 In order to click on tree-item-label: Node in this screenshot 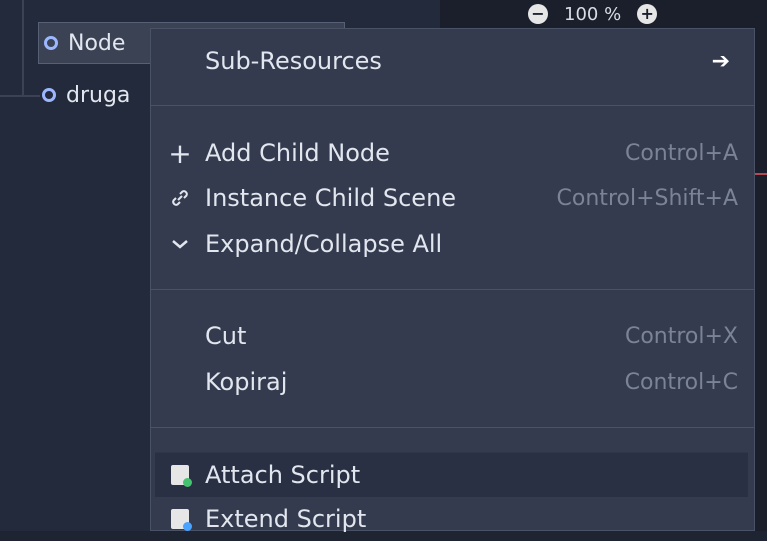, I will do `click(97, 43)`.